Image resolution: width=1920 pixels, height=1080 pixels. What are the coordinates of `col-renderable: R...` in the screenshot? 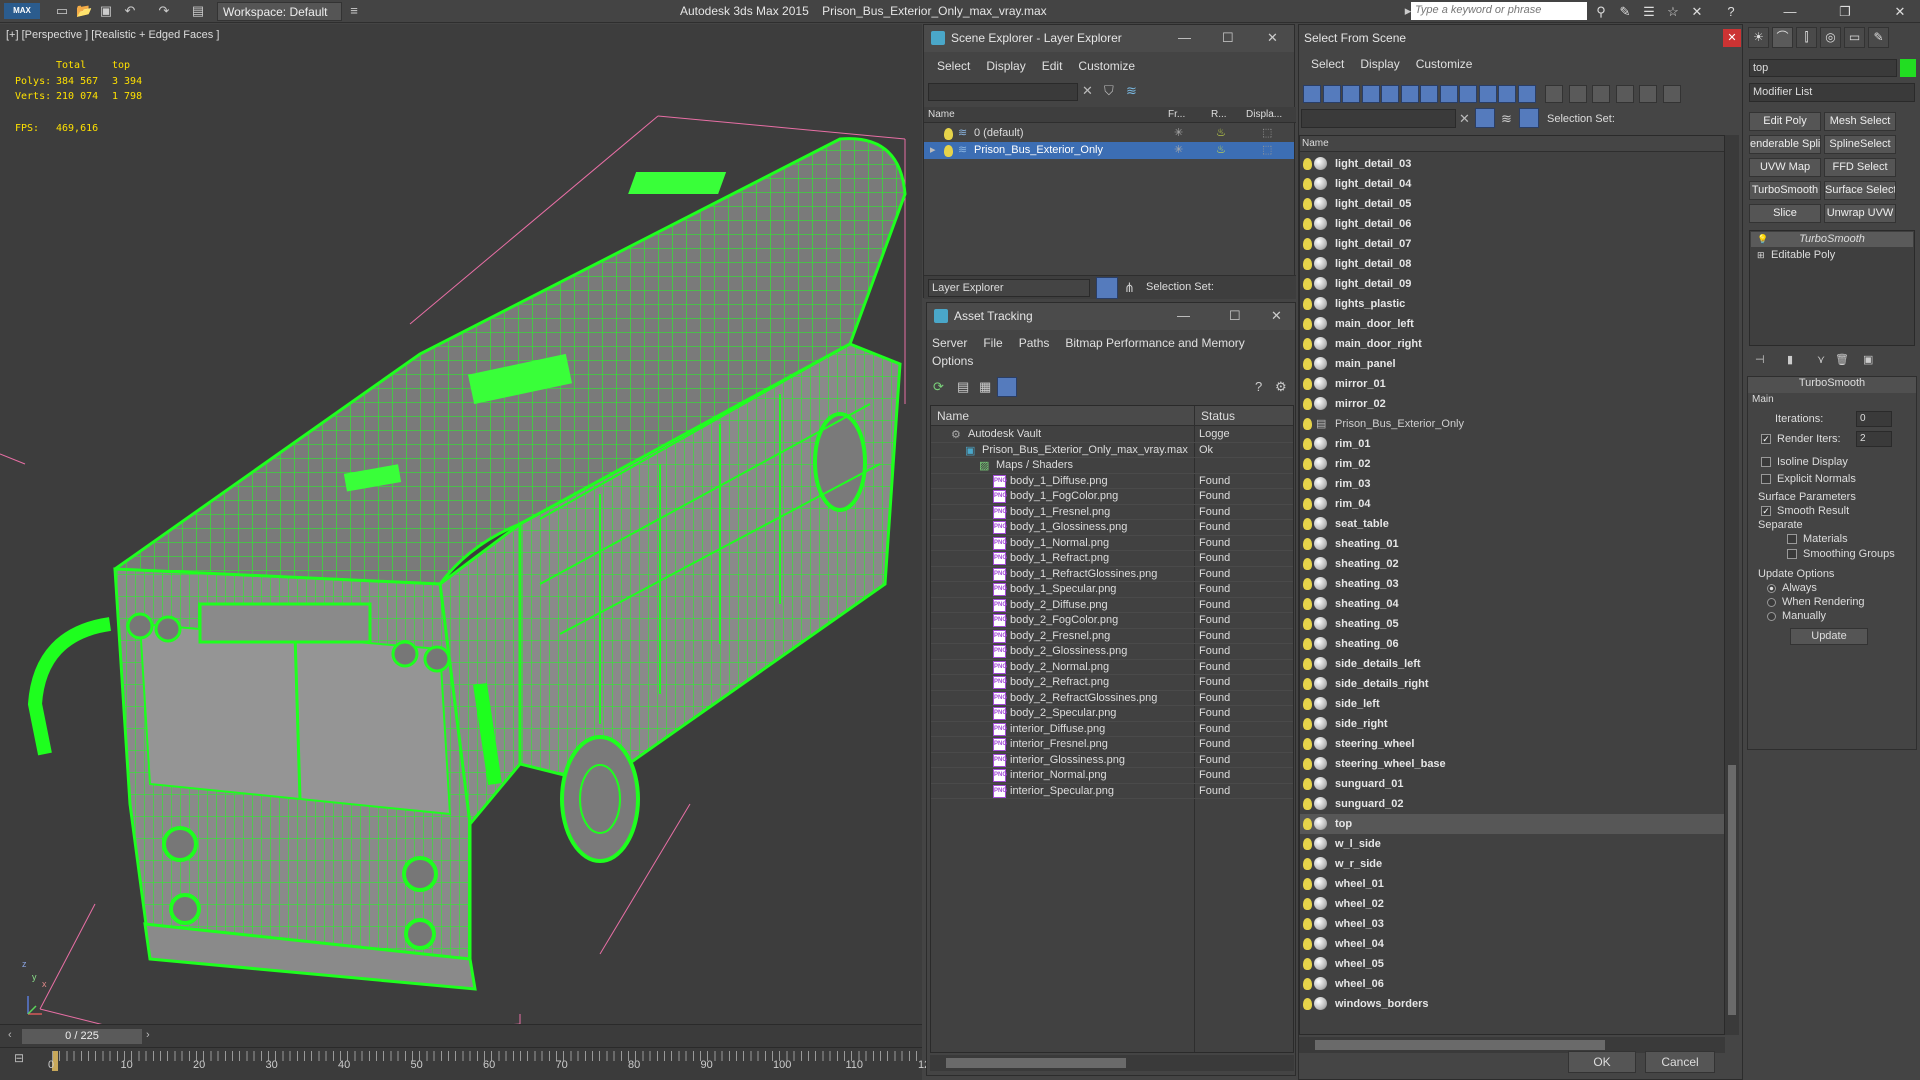 It's located at (1219, 114).